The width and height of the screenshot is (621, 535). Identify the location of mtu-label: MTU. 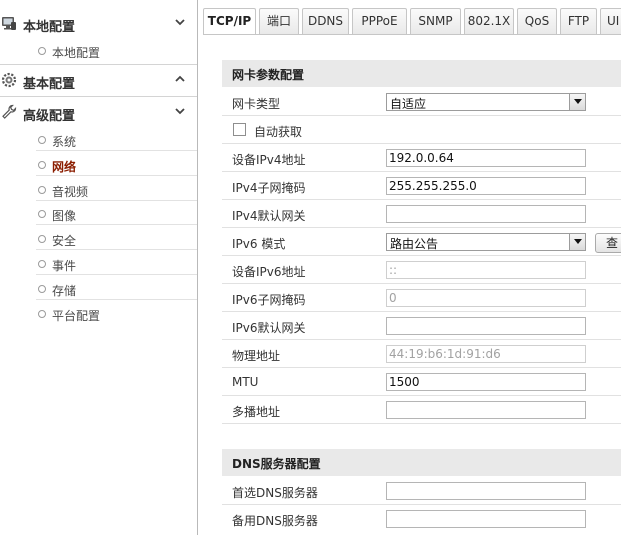
(245, 382).